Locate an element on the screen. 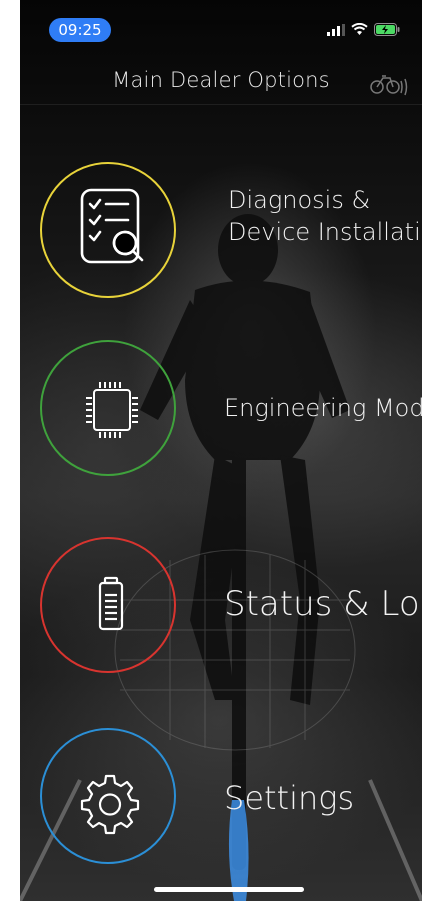 The image size is (425, 901). status-icons is located at coordinates (363, 30).